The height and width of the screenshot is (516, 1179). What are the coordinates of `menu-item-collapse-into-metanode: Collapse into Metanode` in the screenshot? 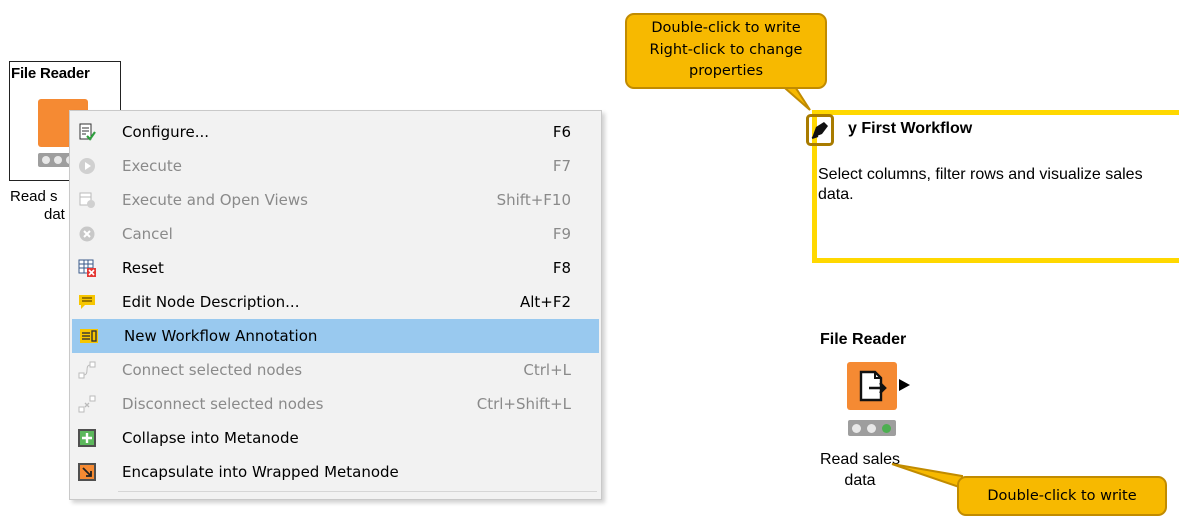 It's located at (335, 438).